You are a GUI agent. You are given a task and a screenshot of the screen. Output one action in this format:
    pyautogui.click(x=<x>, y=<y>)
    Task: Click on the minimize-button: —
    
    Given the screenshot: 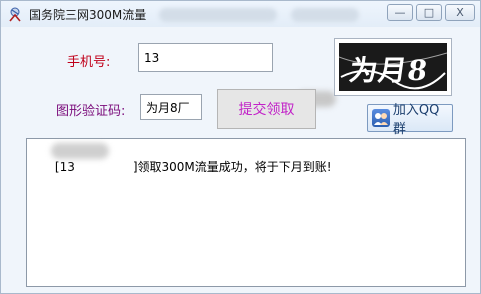 What is the action you would take?
    pyautogui.click(x=400, y=12)
    